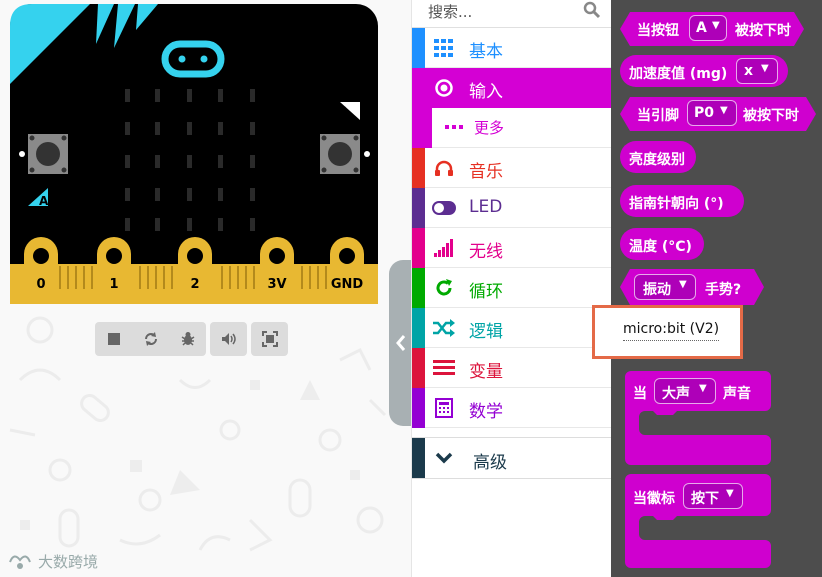 This screenshot has width=822, height=577. What do you see at coordinates (512, 12) in the screenshot?
I see `search-input` at bounding box center [512, 12].